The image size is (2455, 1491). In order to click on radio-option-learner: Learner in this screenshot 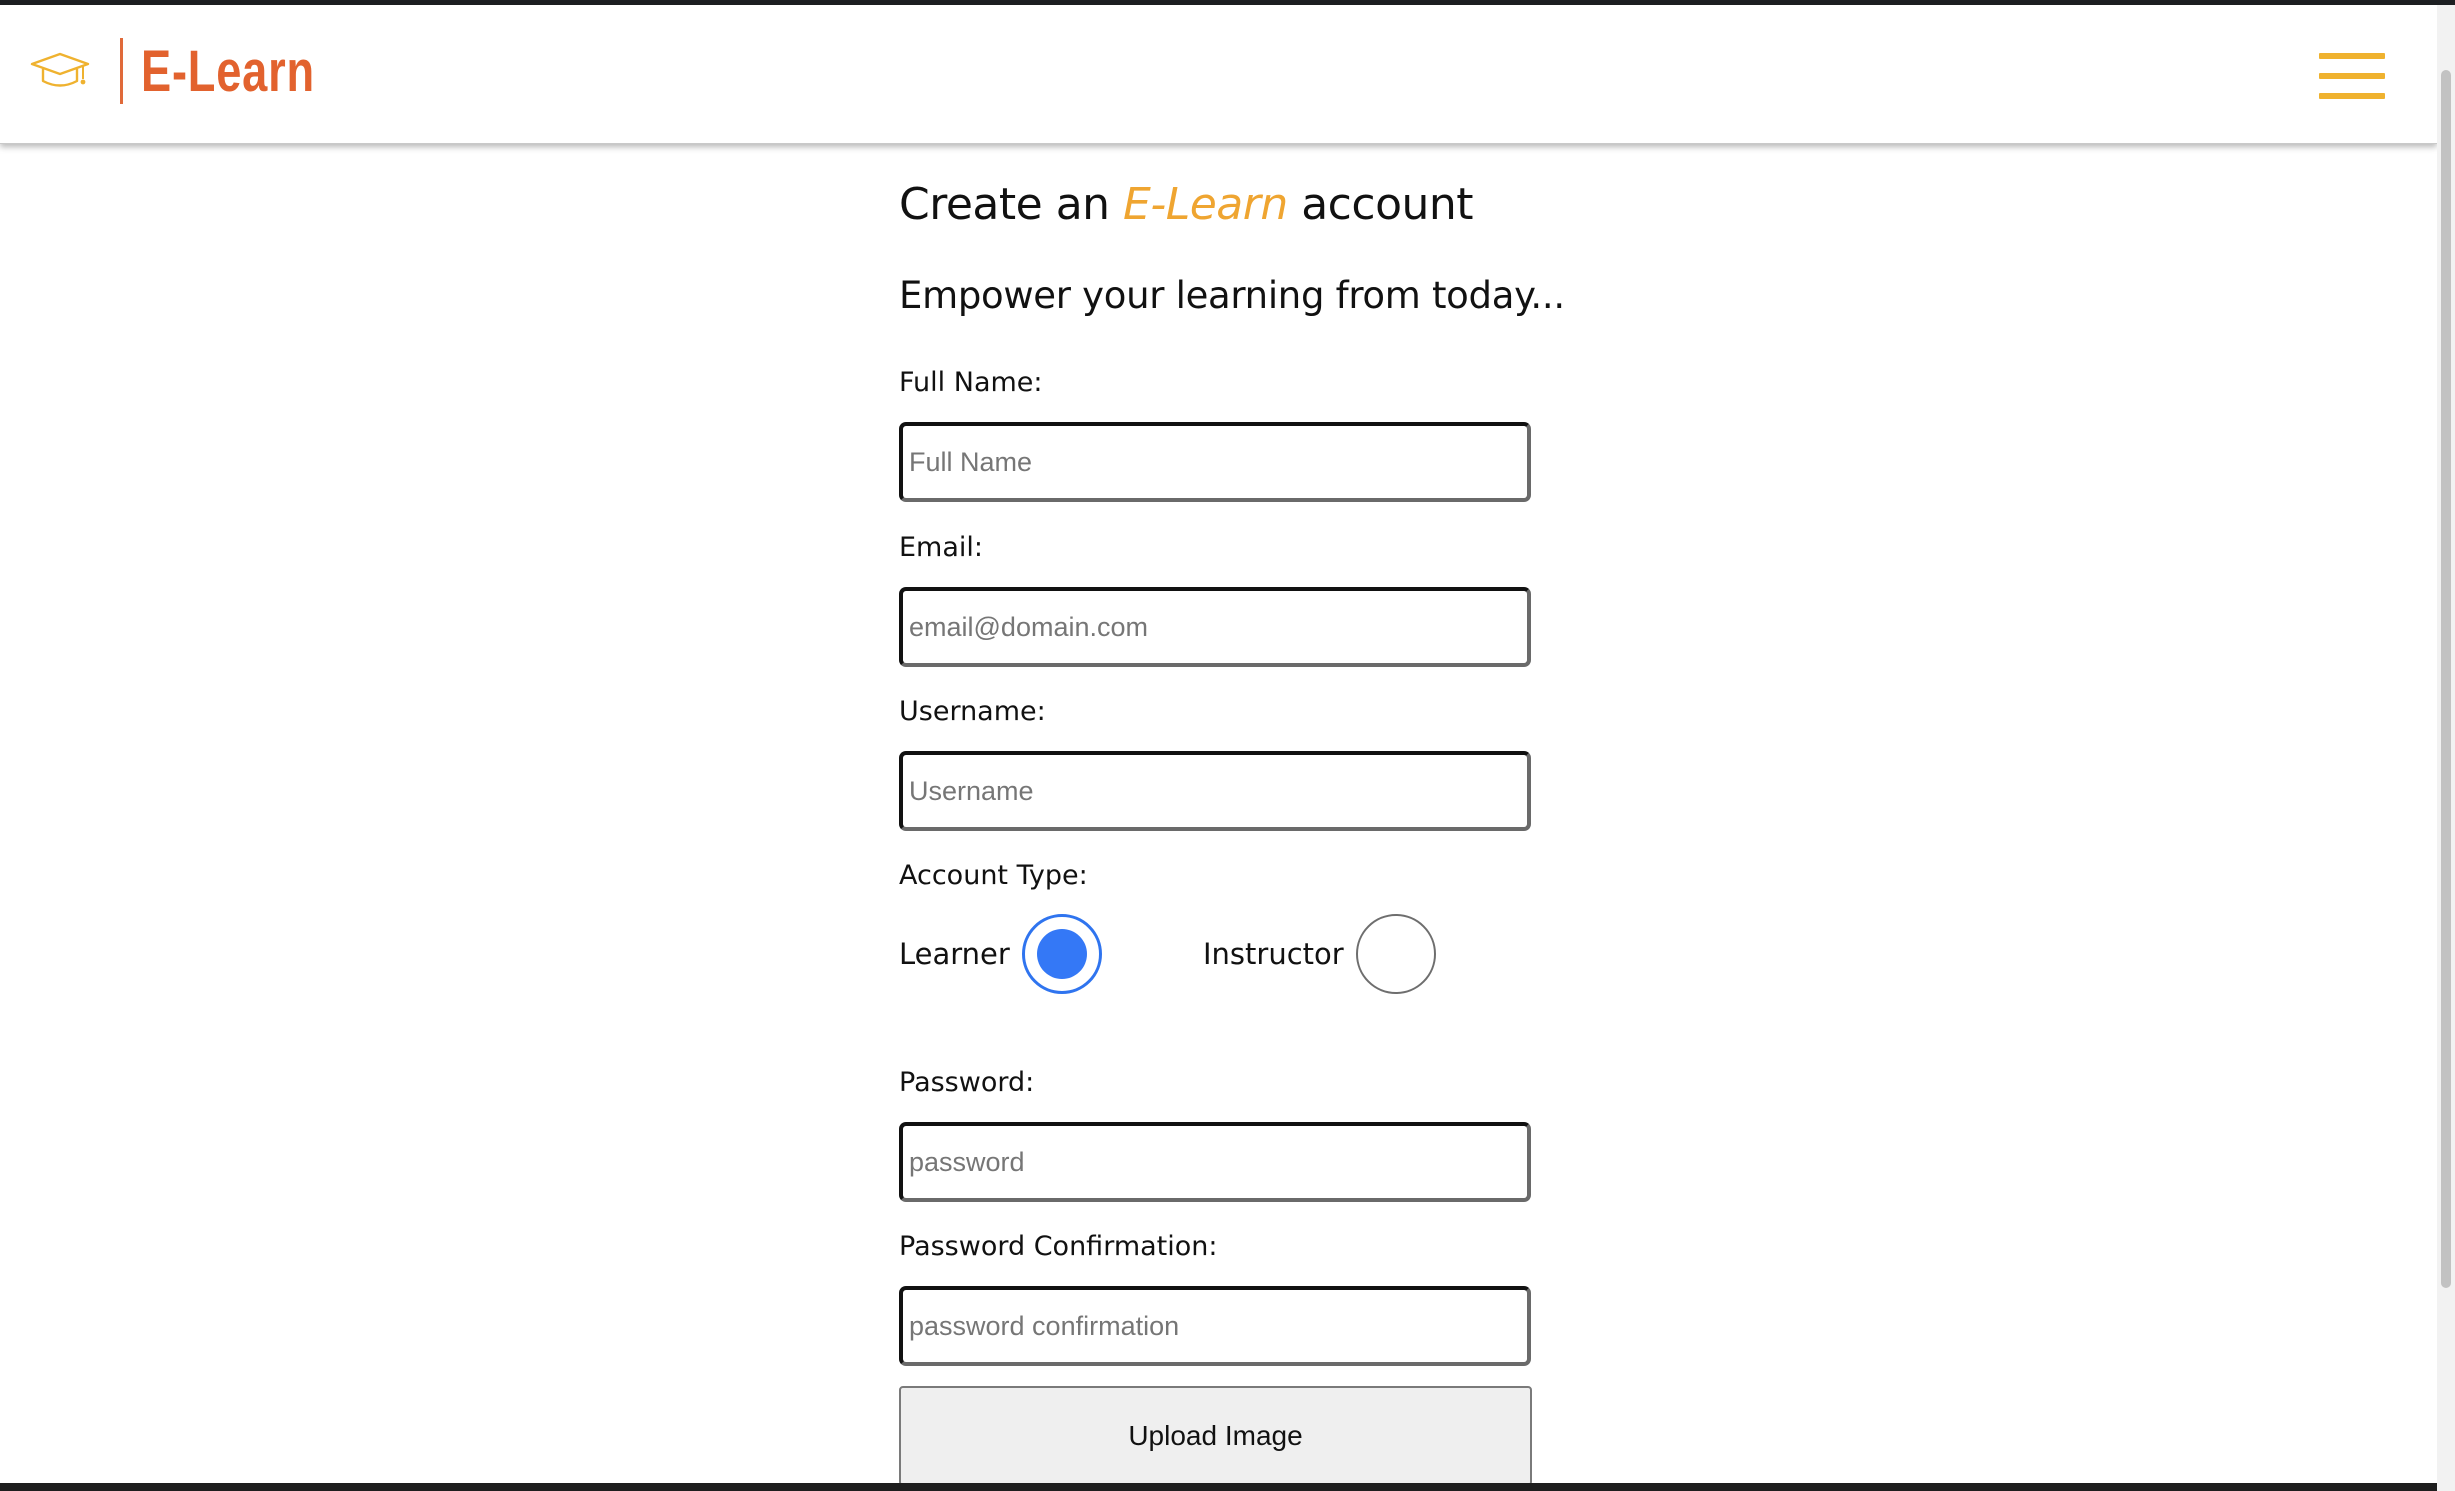, I will do `click(1000, 954)`.